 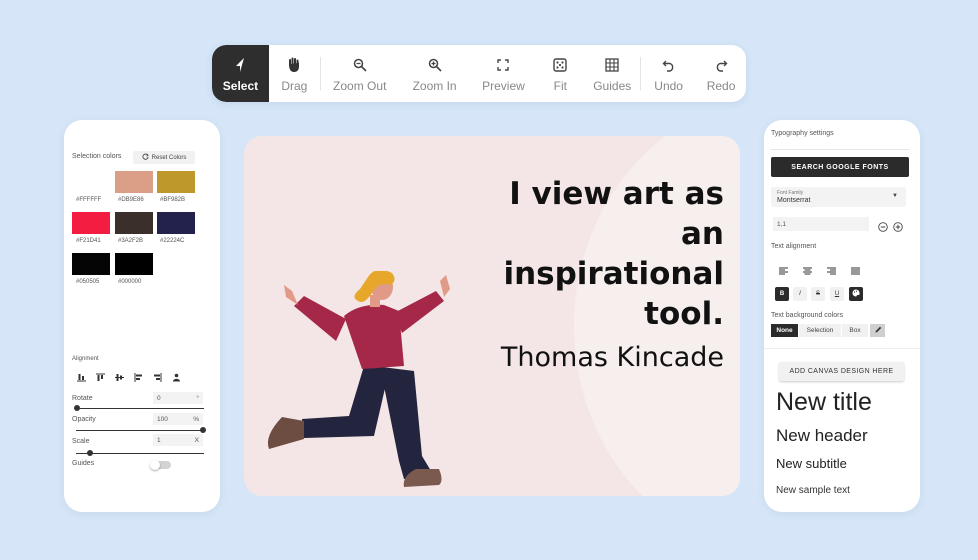 I want to click on rotate-slider-handle, so click(x=77, y=408).